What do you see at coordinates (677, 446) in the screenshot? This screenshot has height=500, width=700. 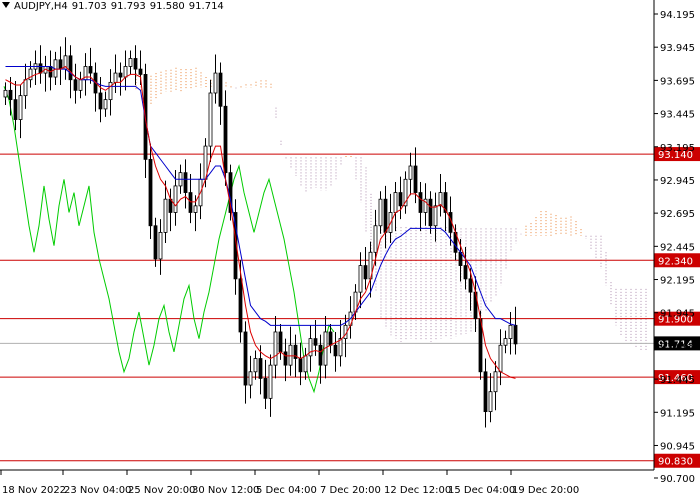 I see `y-tick-label: 90.945` at bounding box center [677, 446].